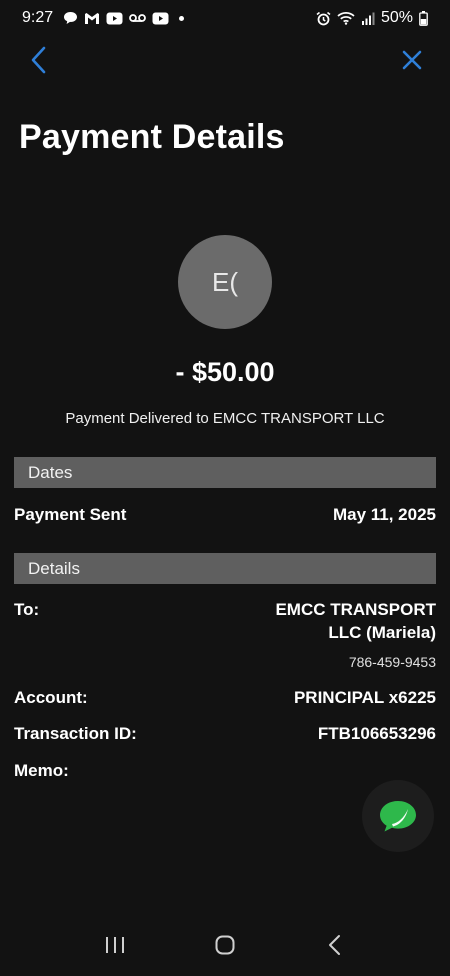 The image size is (450, 976). What do you see at coordinates (384, 514) in the screenshot?
I see `payment-sent-value: May 11, 2025` at bounding box center [384, 514].